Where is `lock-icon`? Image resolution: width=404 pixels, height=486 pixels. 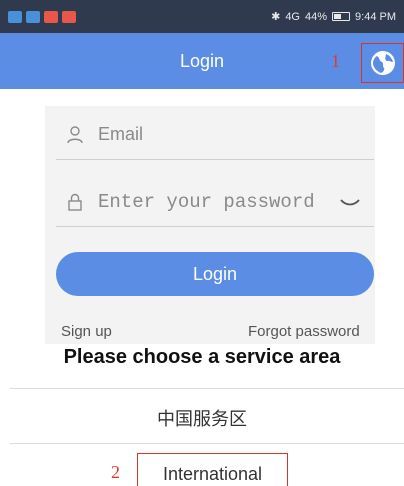 lock-icon is located at coordinates (75, 202).